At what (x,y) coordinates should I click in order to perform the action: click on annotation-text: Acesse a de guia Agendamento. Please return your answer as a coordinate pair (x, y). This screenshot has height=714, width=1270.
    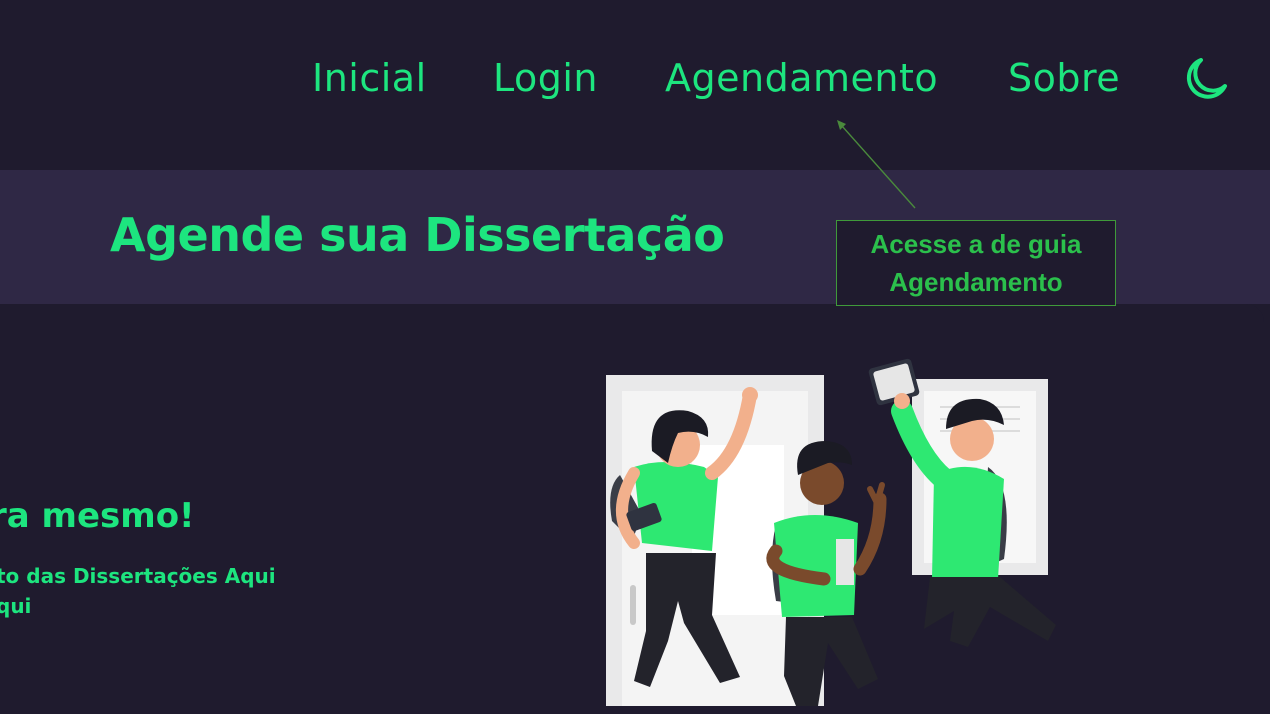
    Looking at the image, I should click on (976, 263).